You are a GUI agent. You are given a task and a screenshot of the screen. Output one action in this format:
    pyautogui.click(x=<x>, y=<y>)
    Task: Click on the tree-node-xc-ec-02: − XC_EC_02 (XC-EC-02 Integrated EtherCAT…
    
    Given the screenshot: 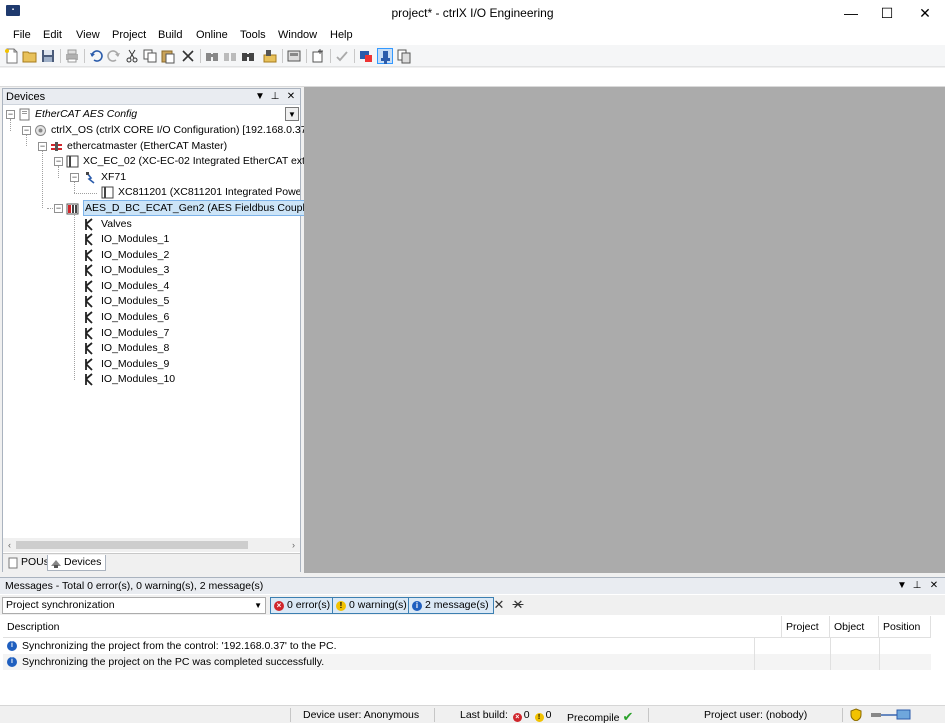 What is the action you would take?
    pyautogui.click(x=171, y=161)
    